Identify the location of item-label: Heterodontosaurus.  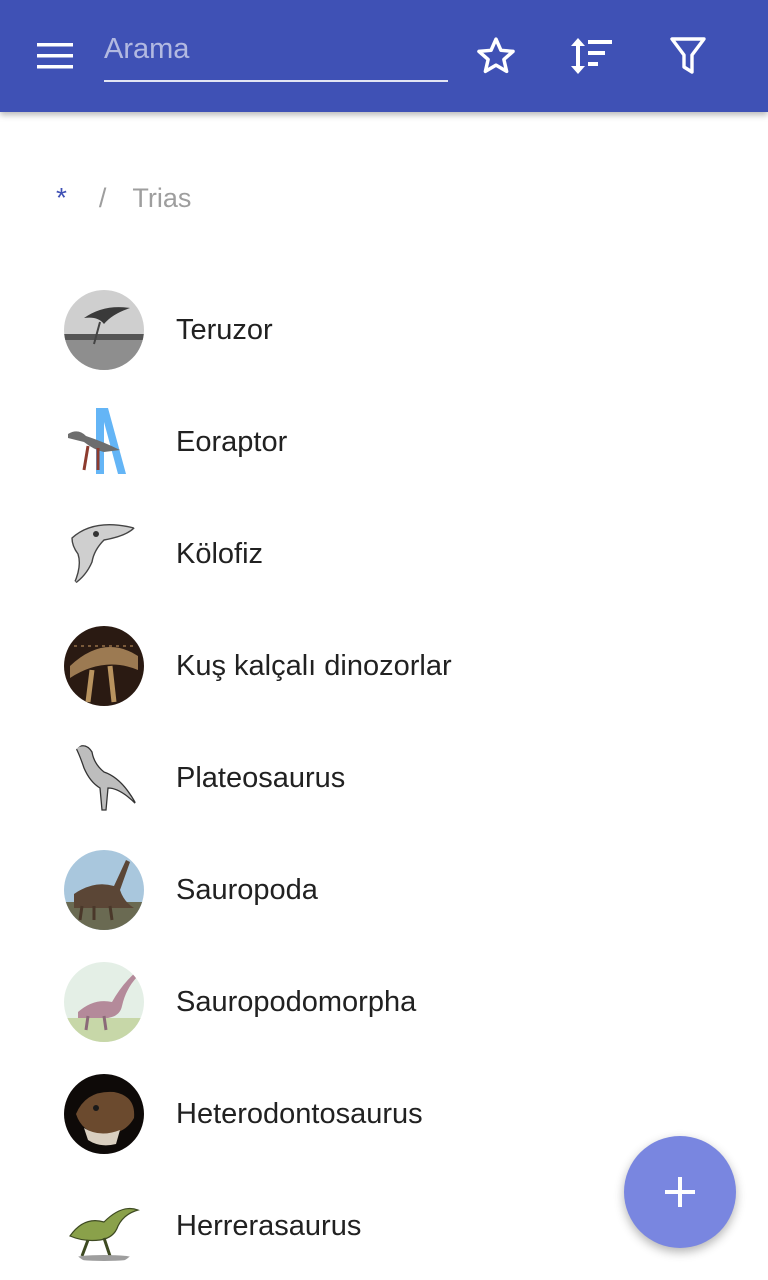
(299, 1114).